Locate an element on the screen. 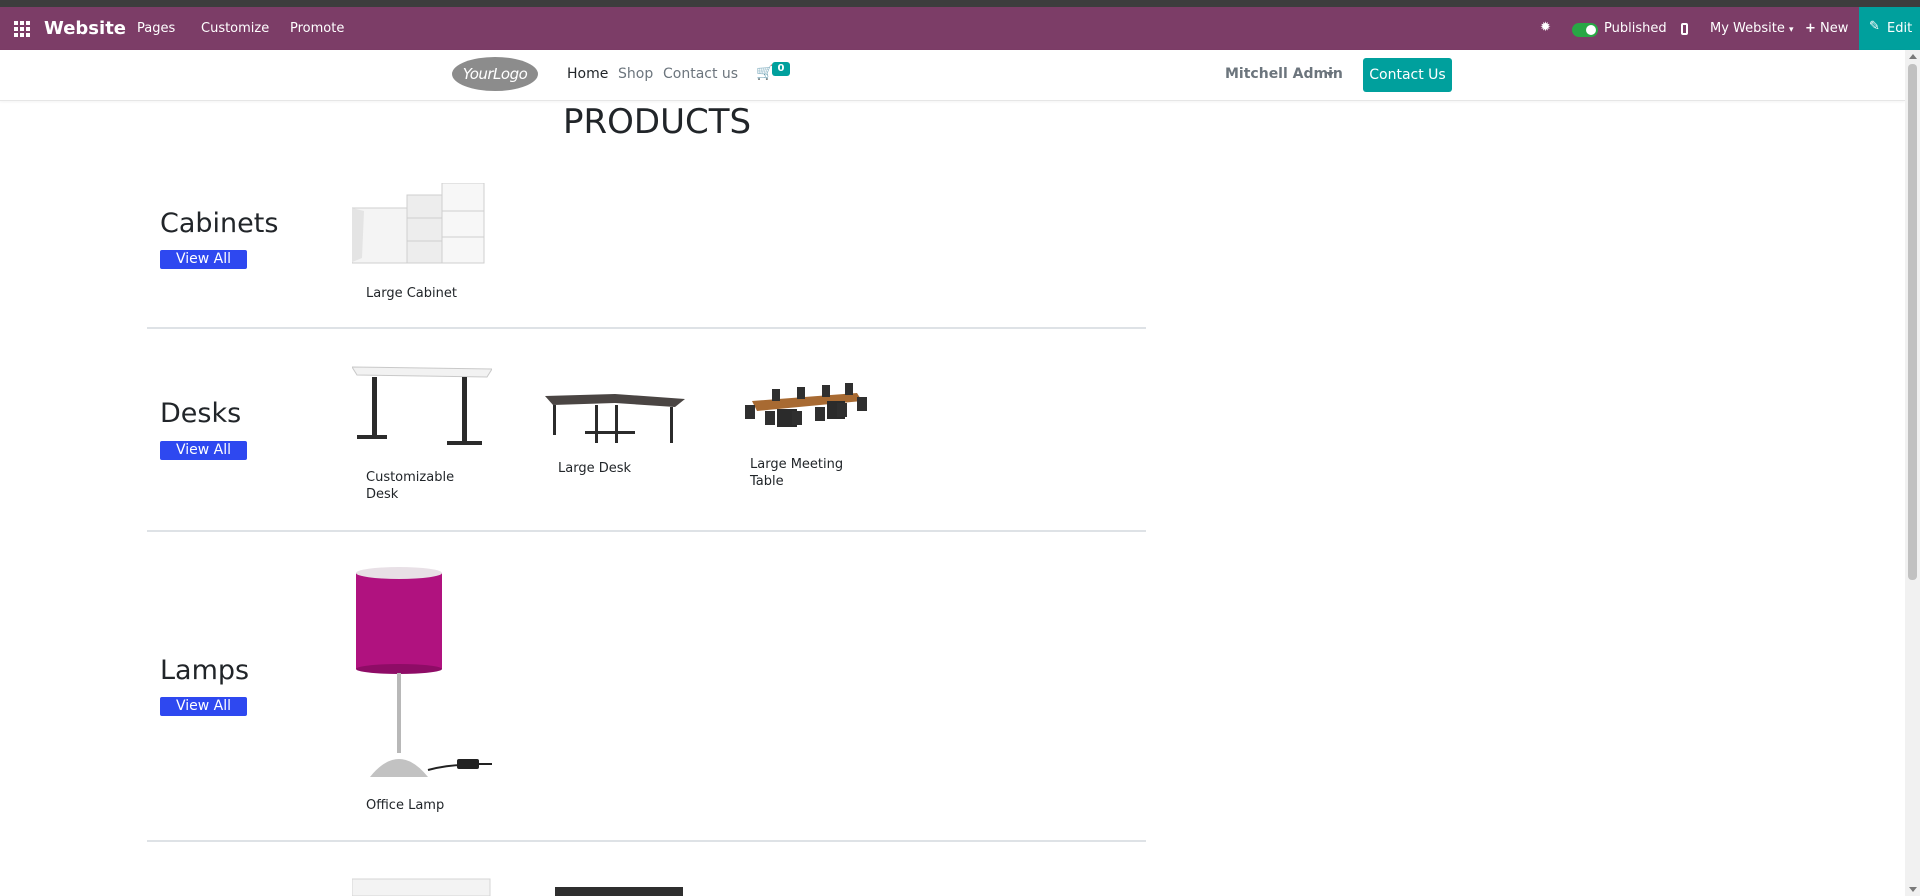 Image resolution: width=1920 pixels, height=896 pixels. mobile-preview-icon is located at coordinates (1684, 29).